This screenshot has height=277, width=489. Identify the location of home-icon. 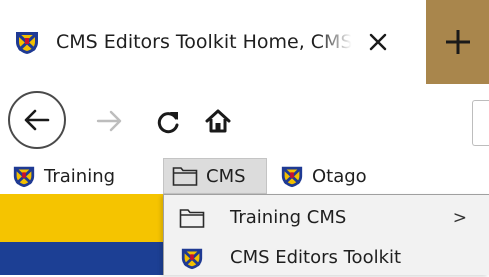
(218, 121).